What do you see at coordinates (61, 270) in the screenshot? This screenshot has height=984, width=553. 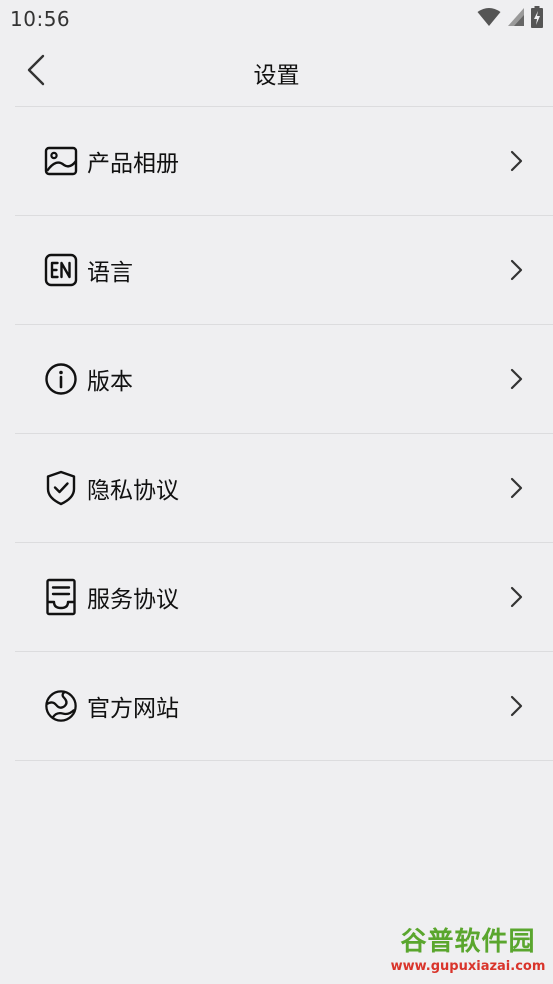 I see `en-language-icon` at bounding box center [61, 270].